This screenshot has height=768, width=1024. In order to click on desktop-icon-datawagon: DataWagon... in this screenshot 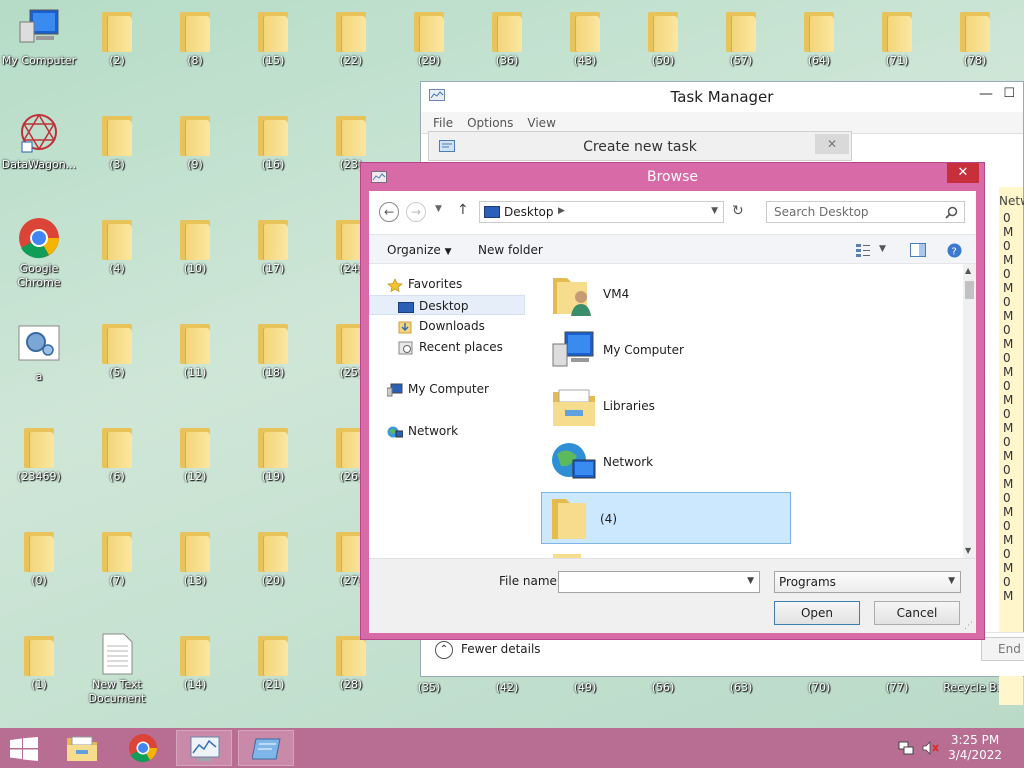, I will do `click(39, 141)`.